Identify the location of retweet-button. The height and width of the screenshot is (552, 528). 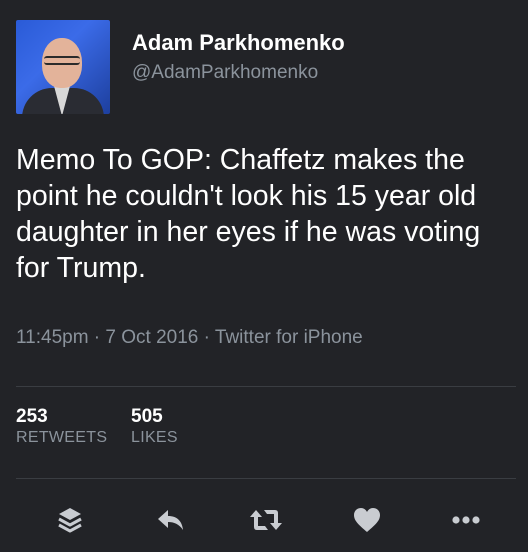
(266, 520).